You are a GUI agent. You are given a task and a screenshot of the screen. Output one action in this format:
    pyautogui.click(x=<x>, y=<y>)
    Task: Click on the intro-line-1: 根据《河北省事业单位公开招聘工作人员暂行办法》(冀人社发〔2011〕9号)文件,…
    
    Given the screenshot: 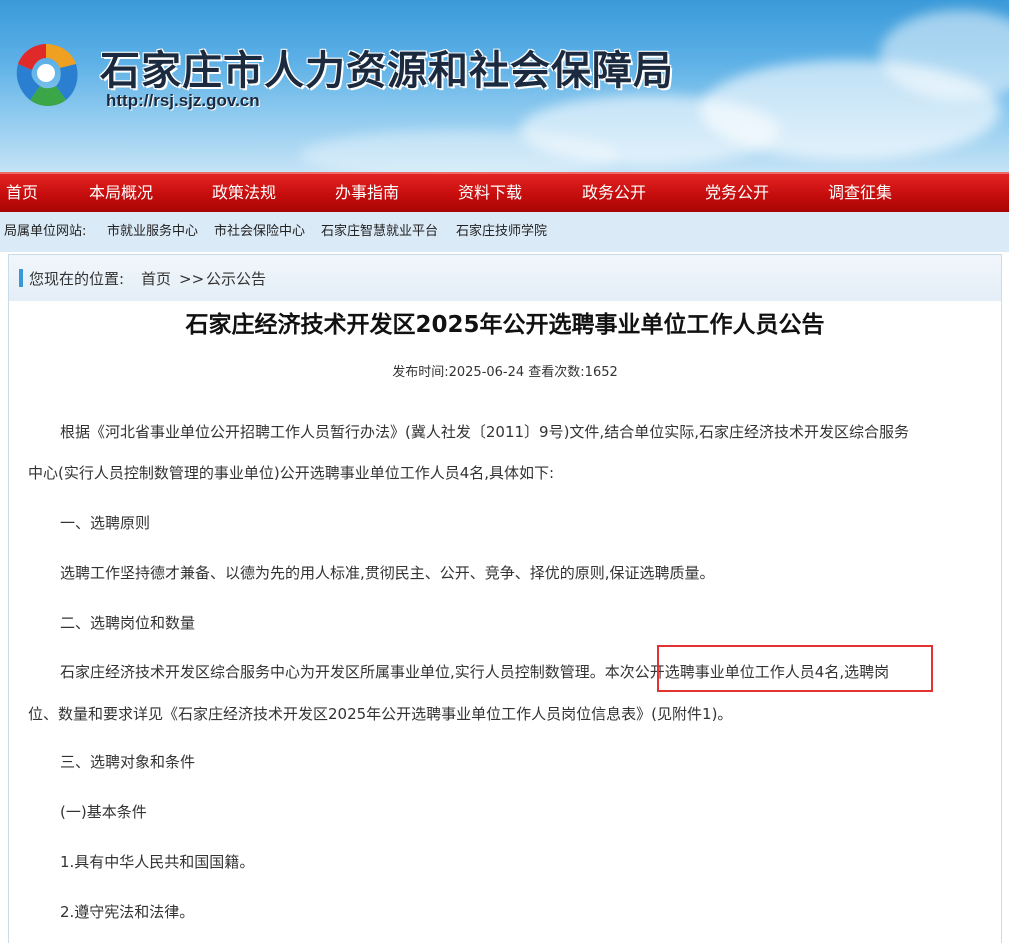 What is the action you would take?
    pyautogui.click(x=484, y=432)
    